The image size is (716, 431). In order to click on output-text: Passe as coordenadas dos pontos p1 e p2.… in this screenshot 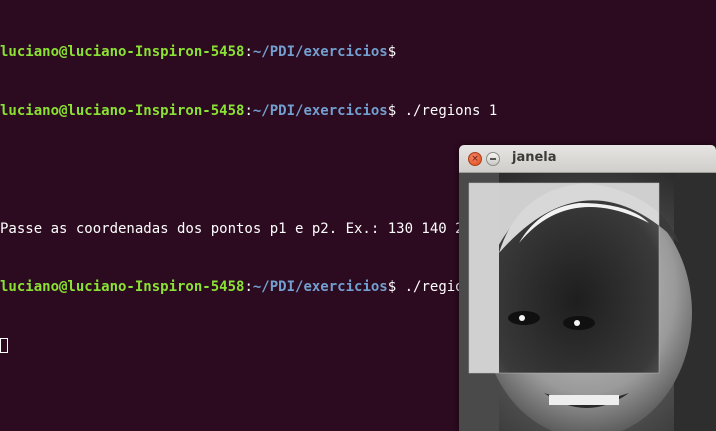, I will do `click(253, 228)`.